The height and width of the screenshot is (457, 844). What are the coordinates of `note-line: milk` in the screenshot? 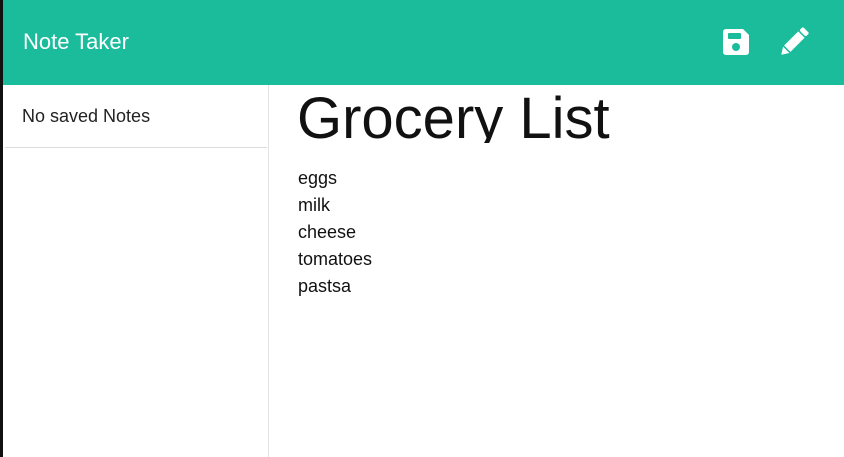 It's located at (314, 205).